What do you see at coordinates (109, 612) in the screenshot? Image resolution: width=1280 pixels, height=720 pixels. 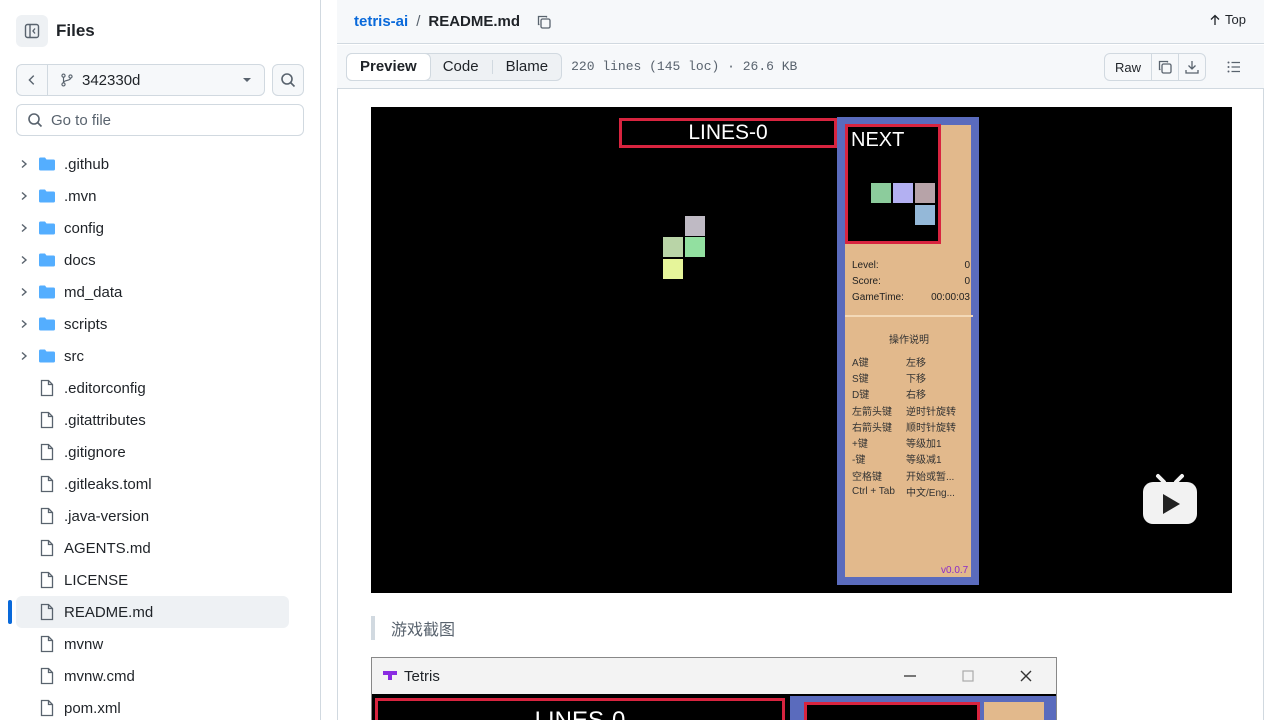 I see `tree-item-label: README.md` at bounding box center [109, 612].